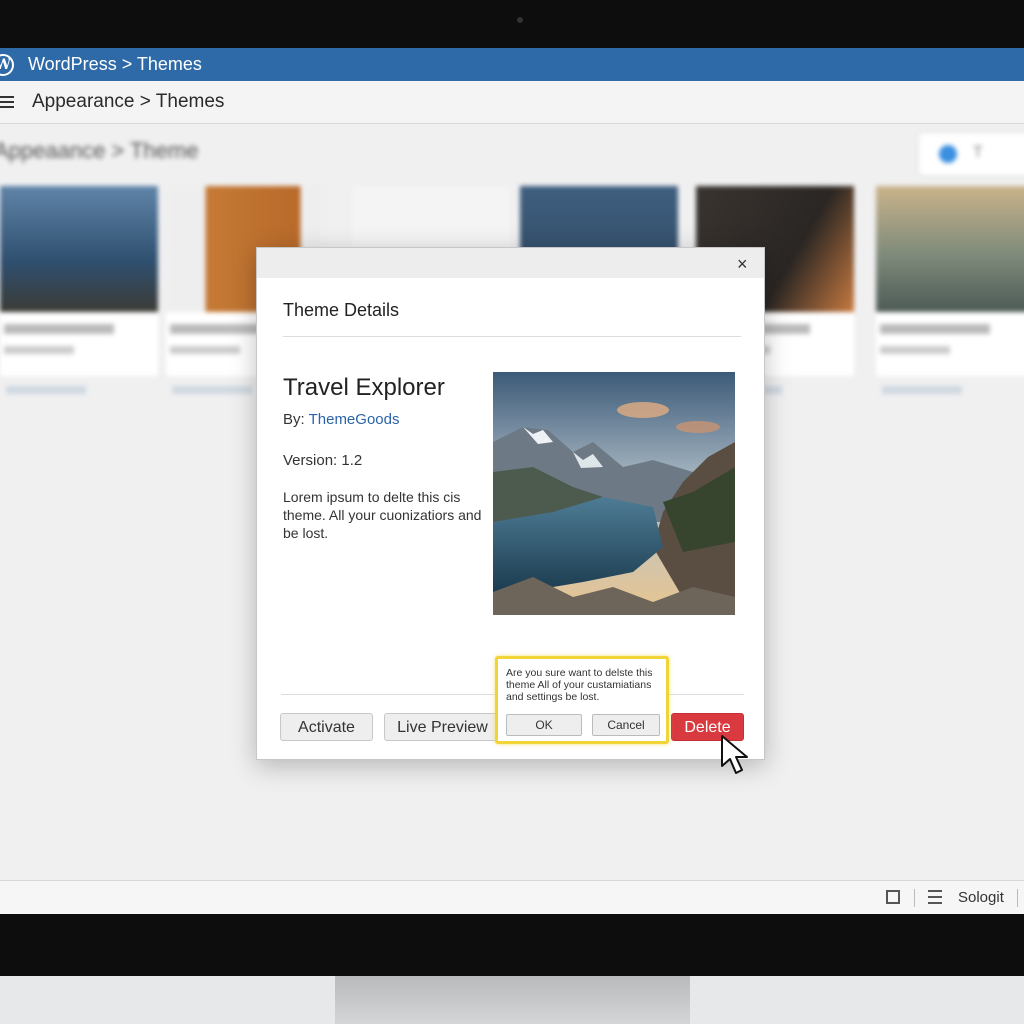 The image size is (1024, 1024). Describe the element at coordinates (978, 152) in the screenshot. I see `add-theme-label: T` at that location.